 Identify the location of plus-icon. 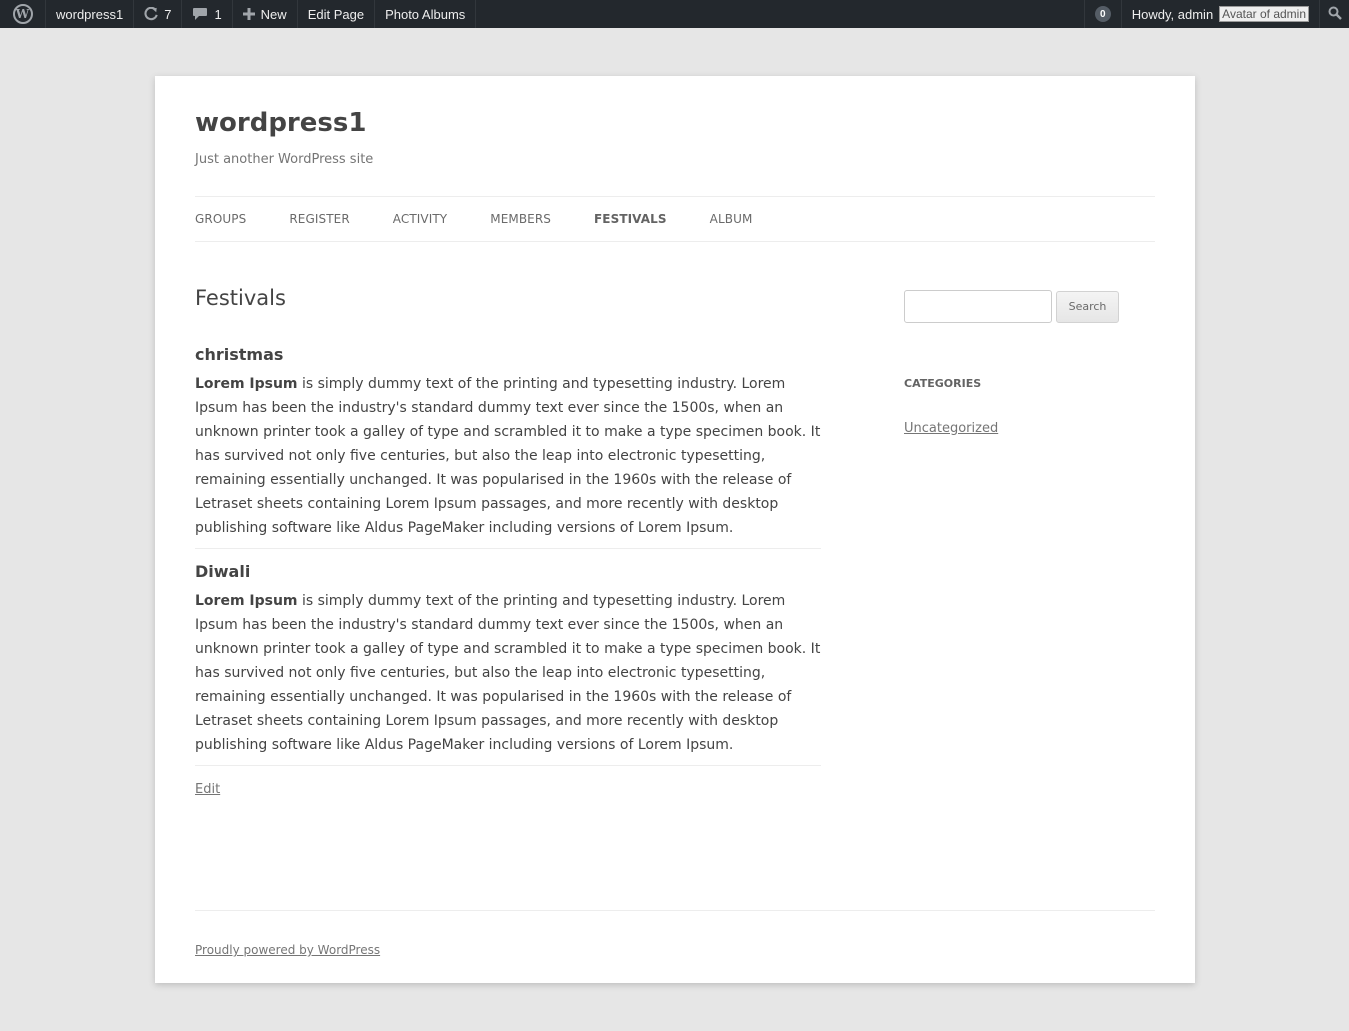
(248, 14).